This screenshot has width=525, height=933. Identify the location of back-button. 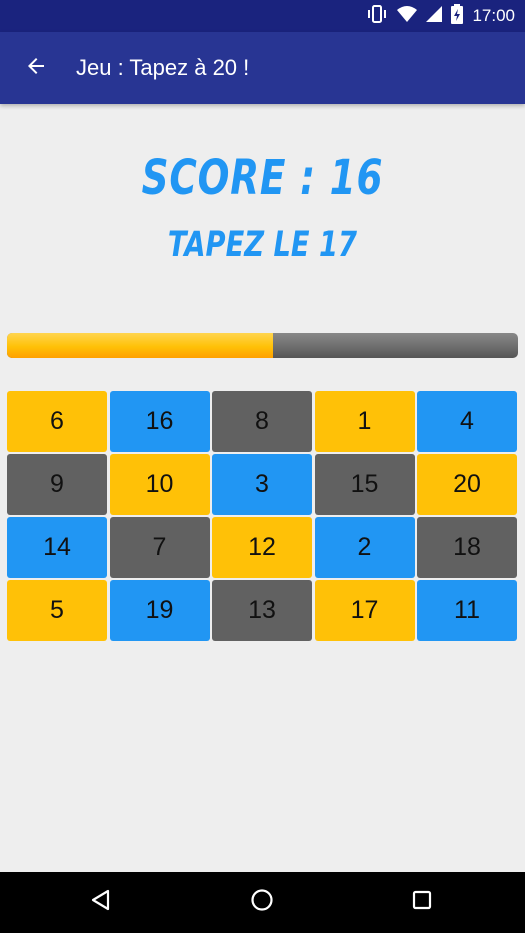
(36, 68).